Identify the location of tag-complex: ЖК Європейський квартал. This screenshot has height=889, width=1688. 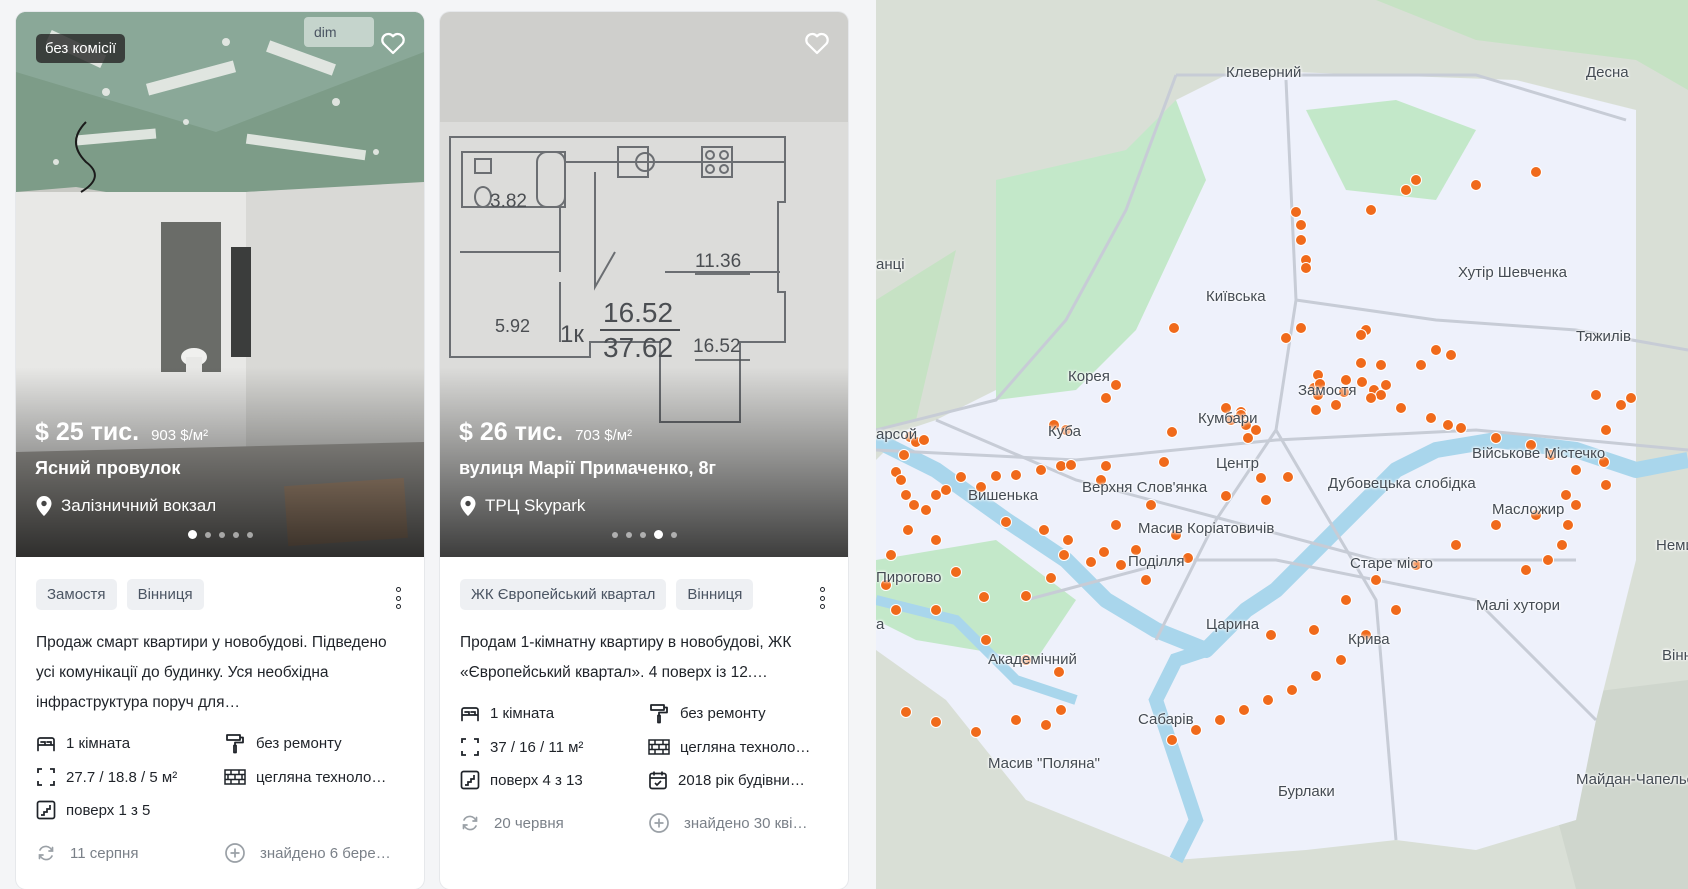
(563, 594).